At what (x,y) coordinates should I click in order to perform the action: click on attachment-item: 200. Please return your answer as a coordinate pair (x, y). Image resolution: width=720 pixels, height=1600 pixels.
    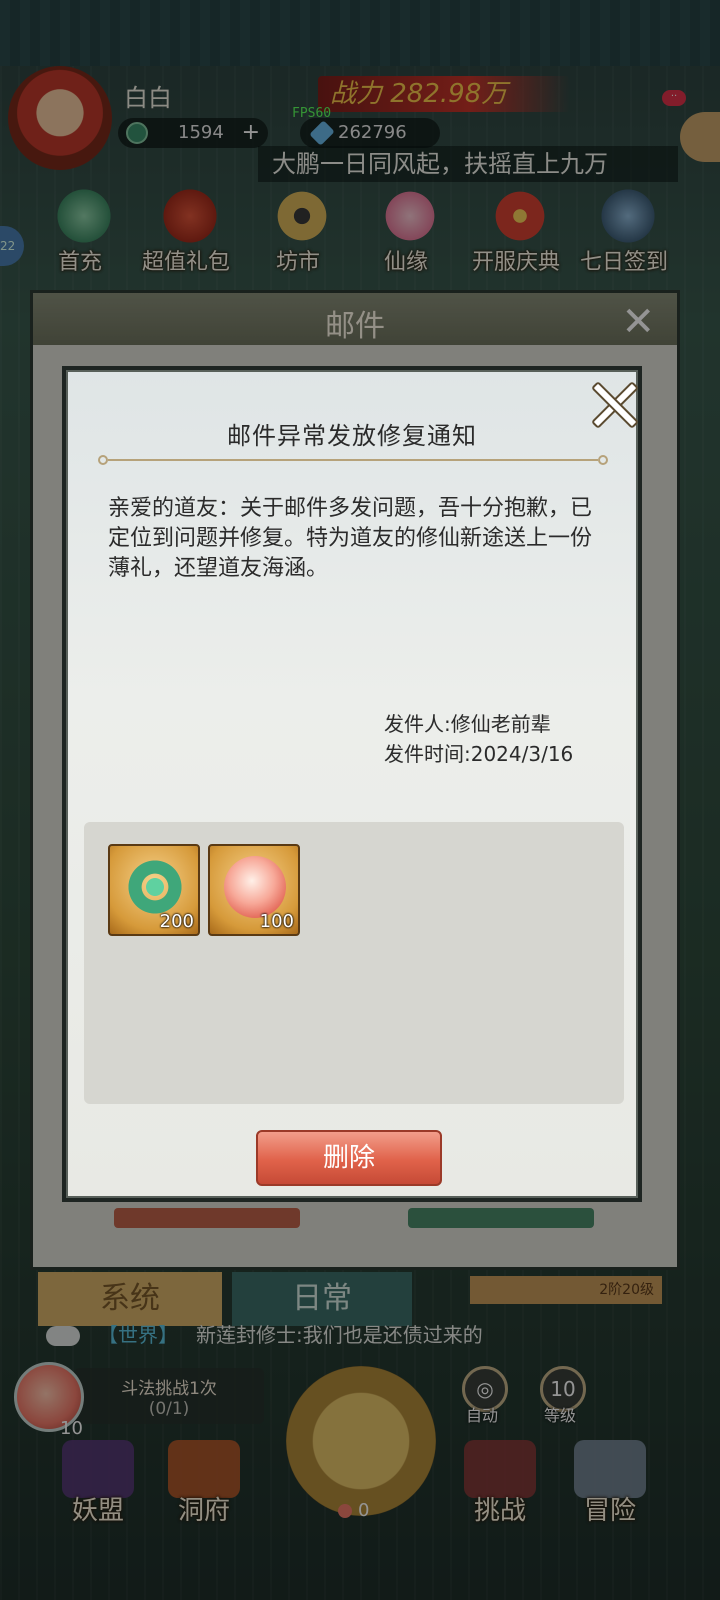
    Looking at the image, I should click on (154, 890).